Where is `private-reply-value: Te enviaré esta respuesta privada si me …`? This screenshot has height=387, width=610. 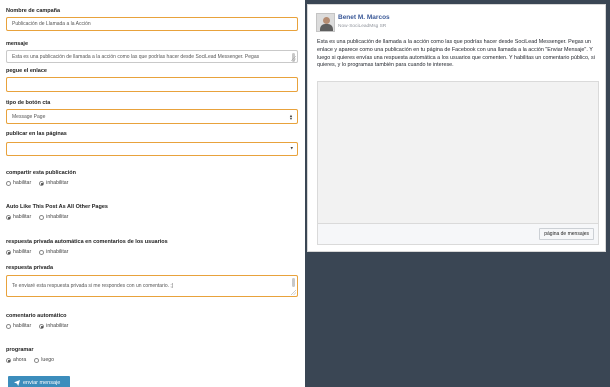
private-reply-value: Te enviaré esta respuesta privada si me … is located at coordinates (93, 286).